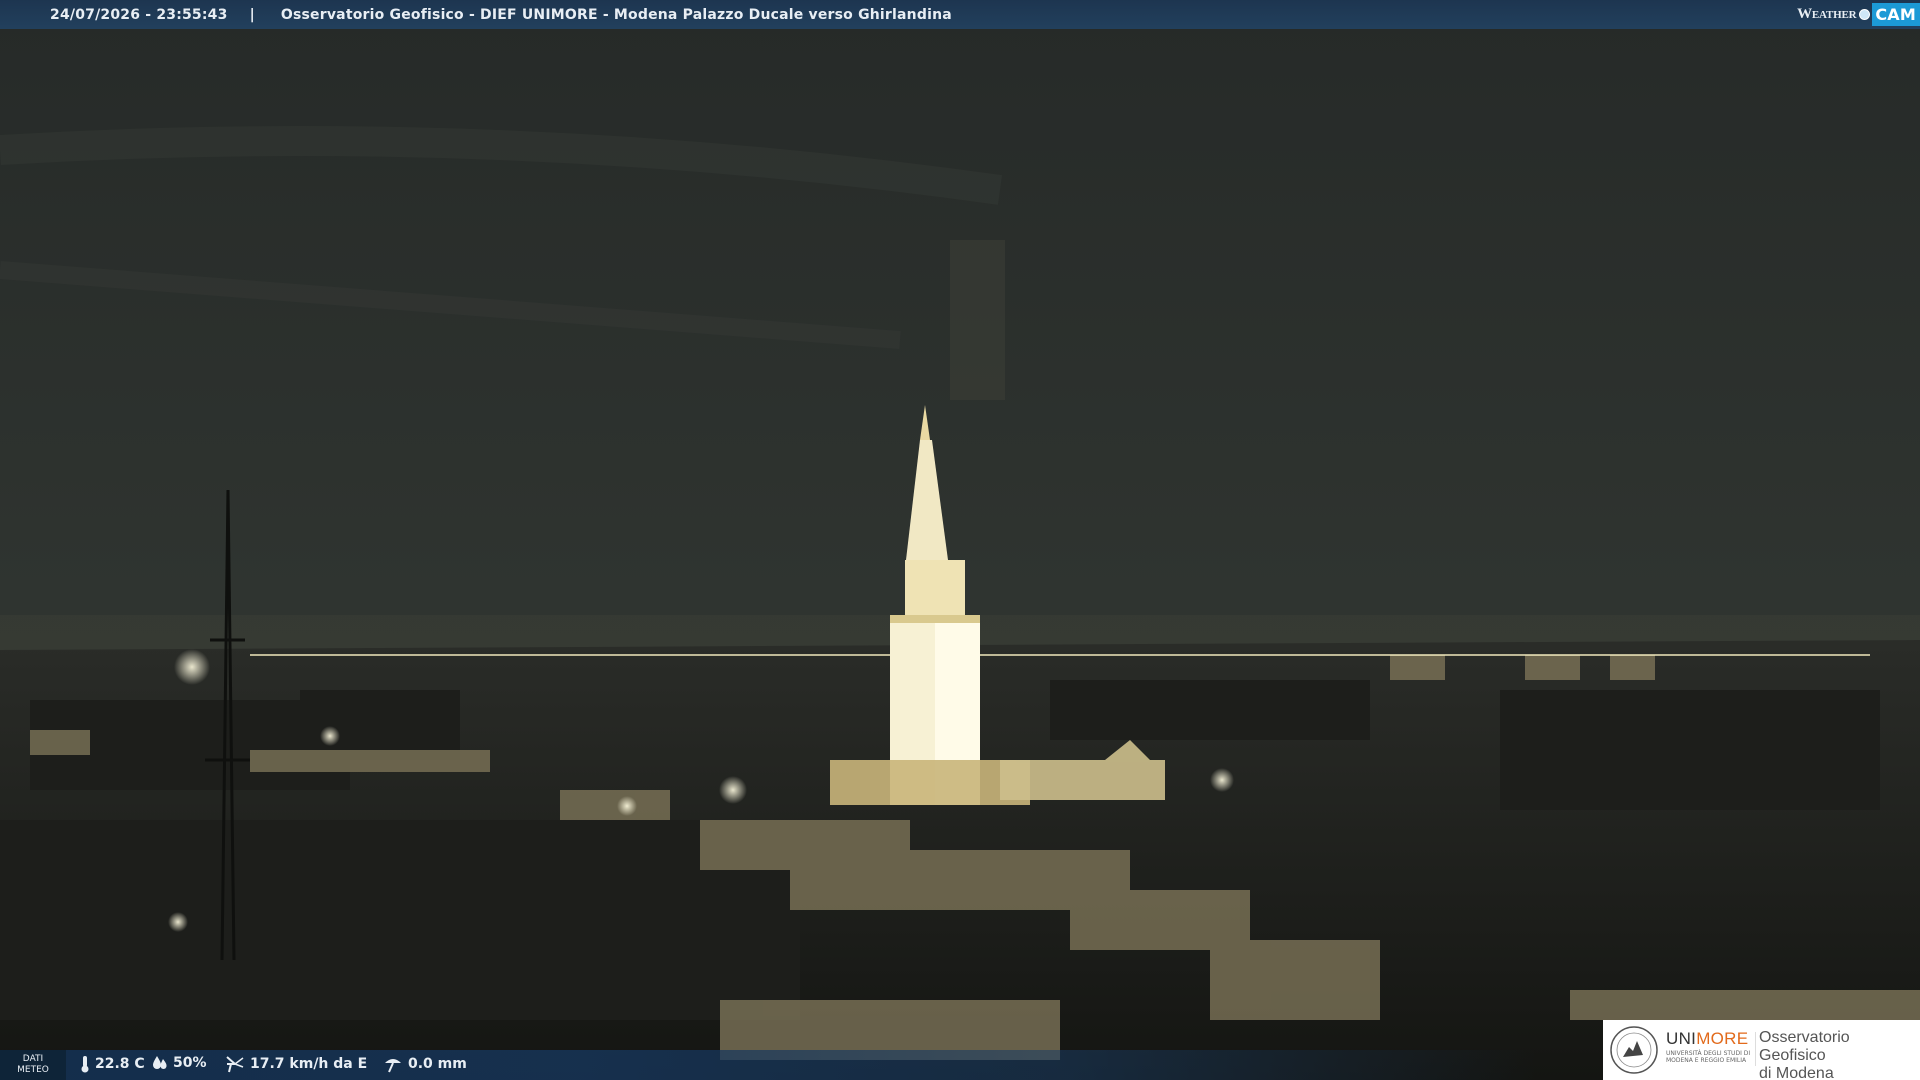 The image size is (1920, 1080). Describe the element at coordinates (1827, 14) in the screenshot. I see `weather-label: Weather` at that location.